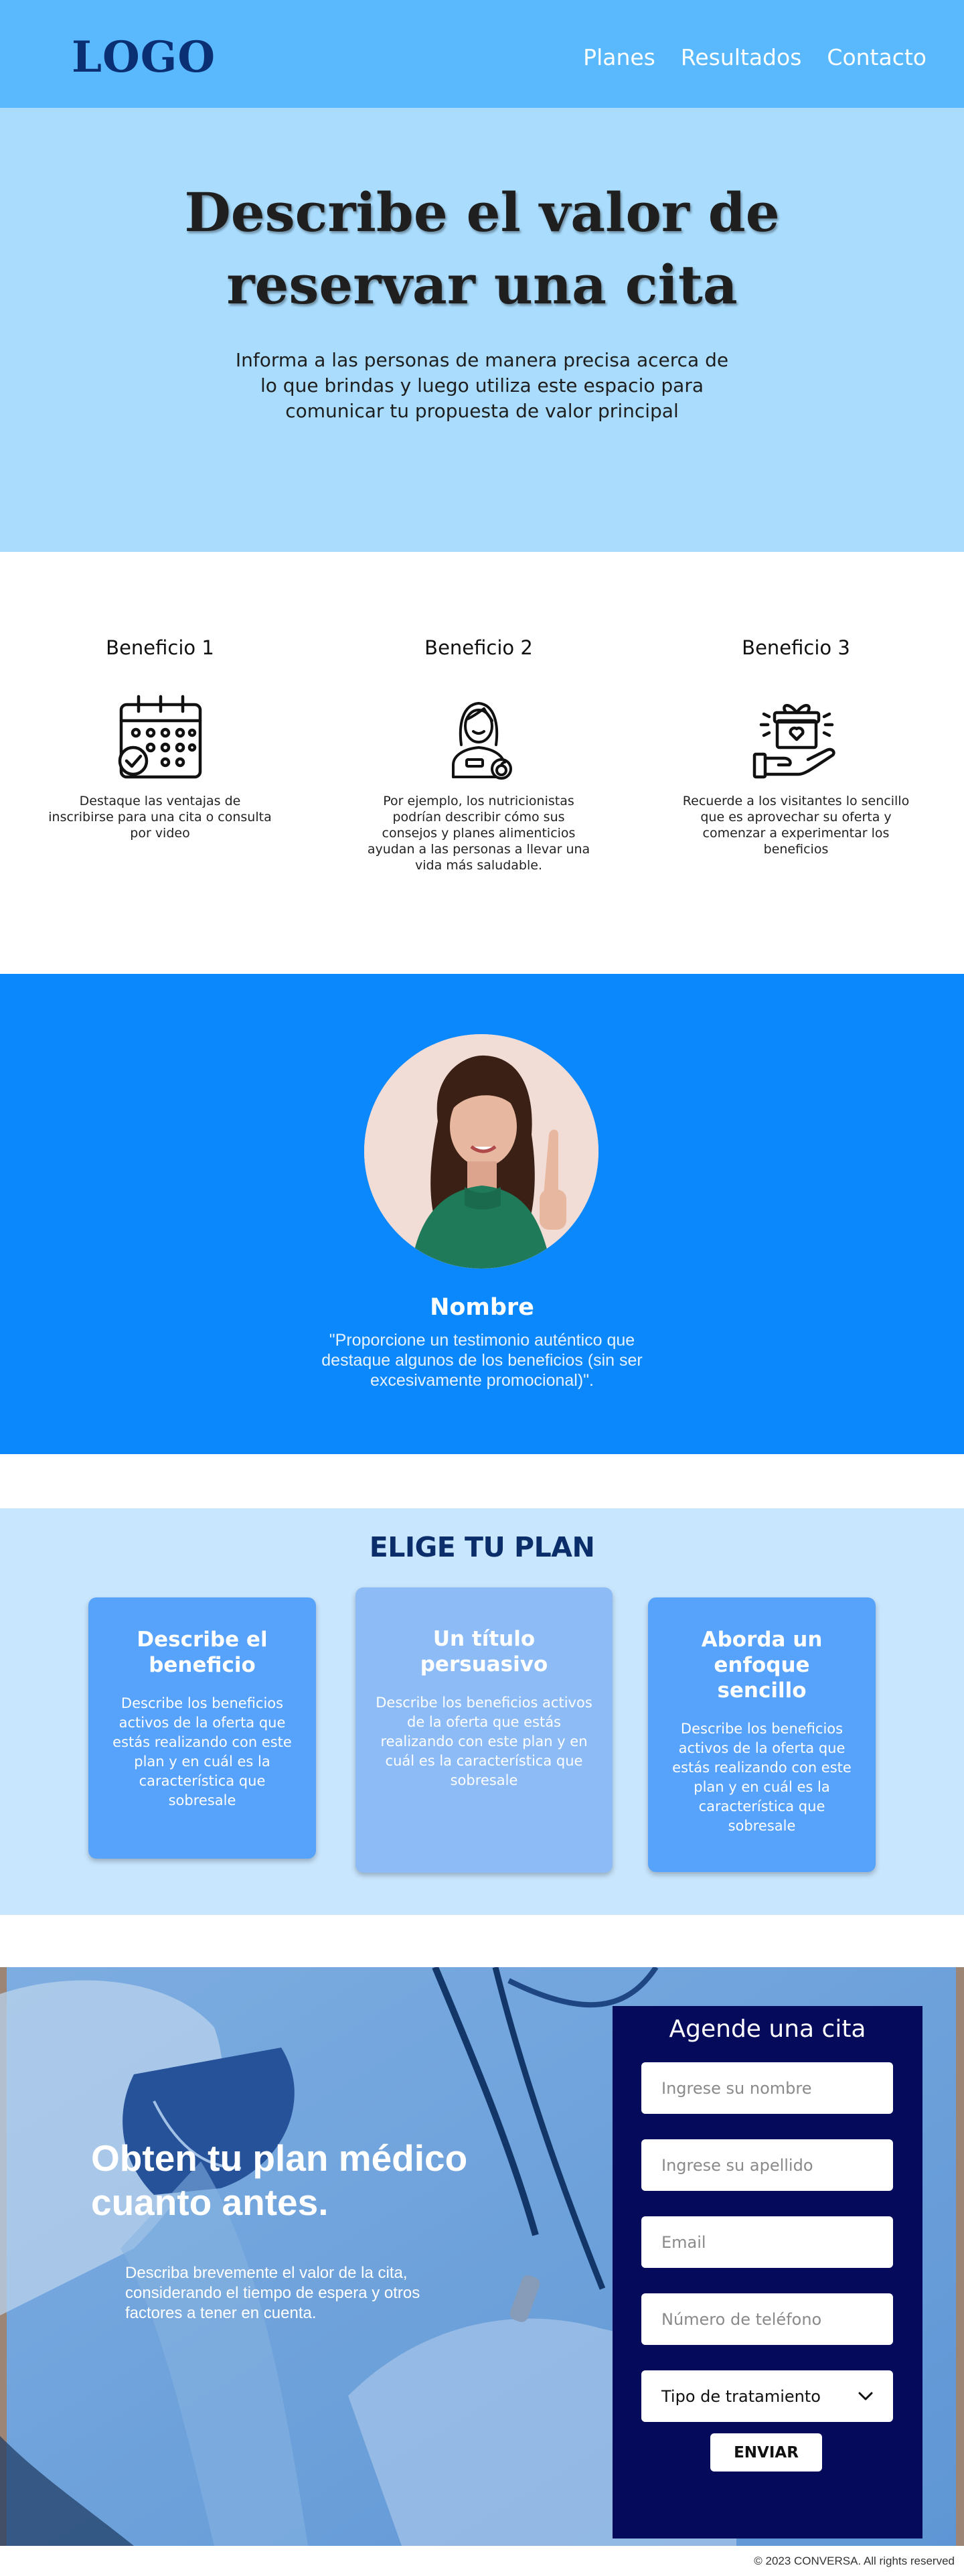  What do you see at coordinates (767, 2029) in the screenshot?
I see `form-title: Agende una cita` at bounding box center [767, 2029].